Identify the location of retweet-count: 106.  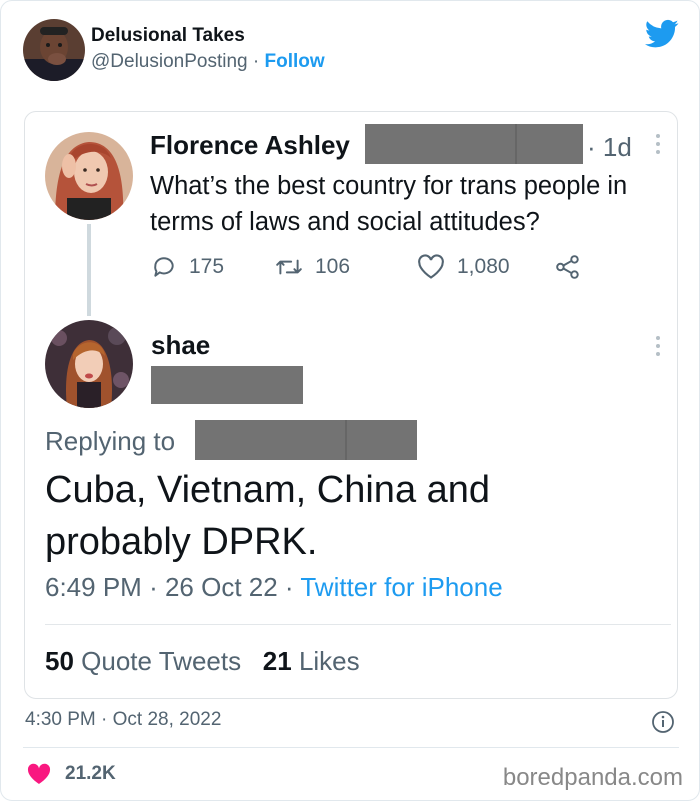
(333, 266).